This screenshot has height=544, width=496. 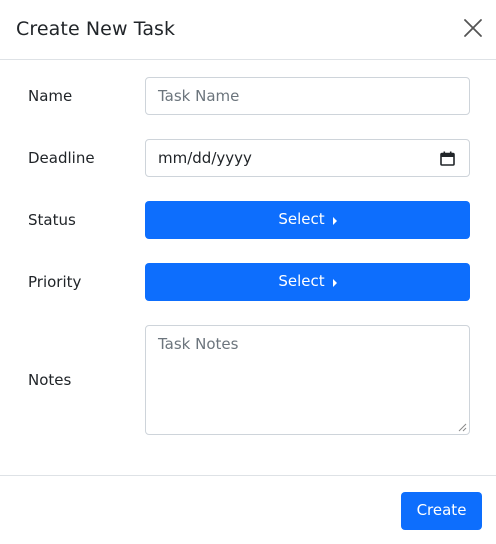 What do you see at coordinates (52, 220) in the screenshot?
I see `status-label: Status` at bounding box center [52, 220].